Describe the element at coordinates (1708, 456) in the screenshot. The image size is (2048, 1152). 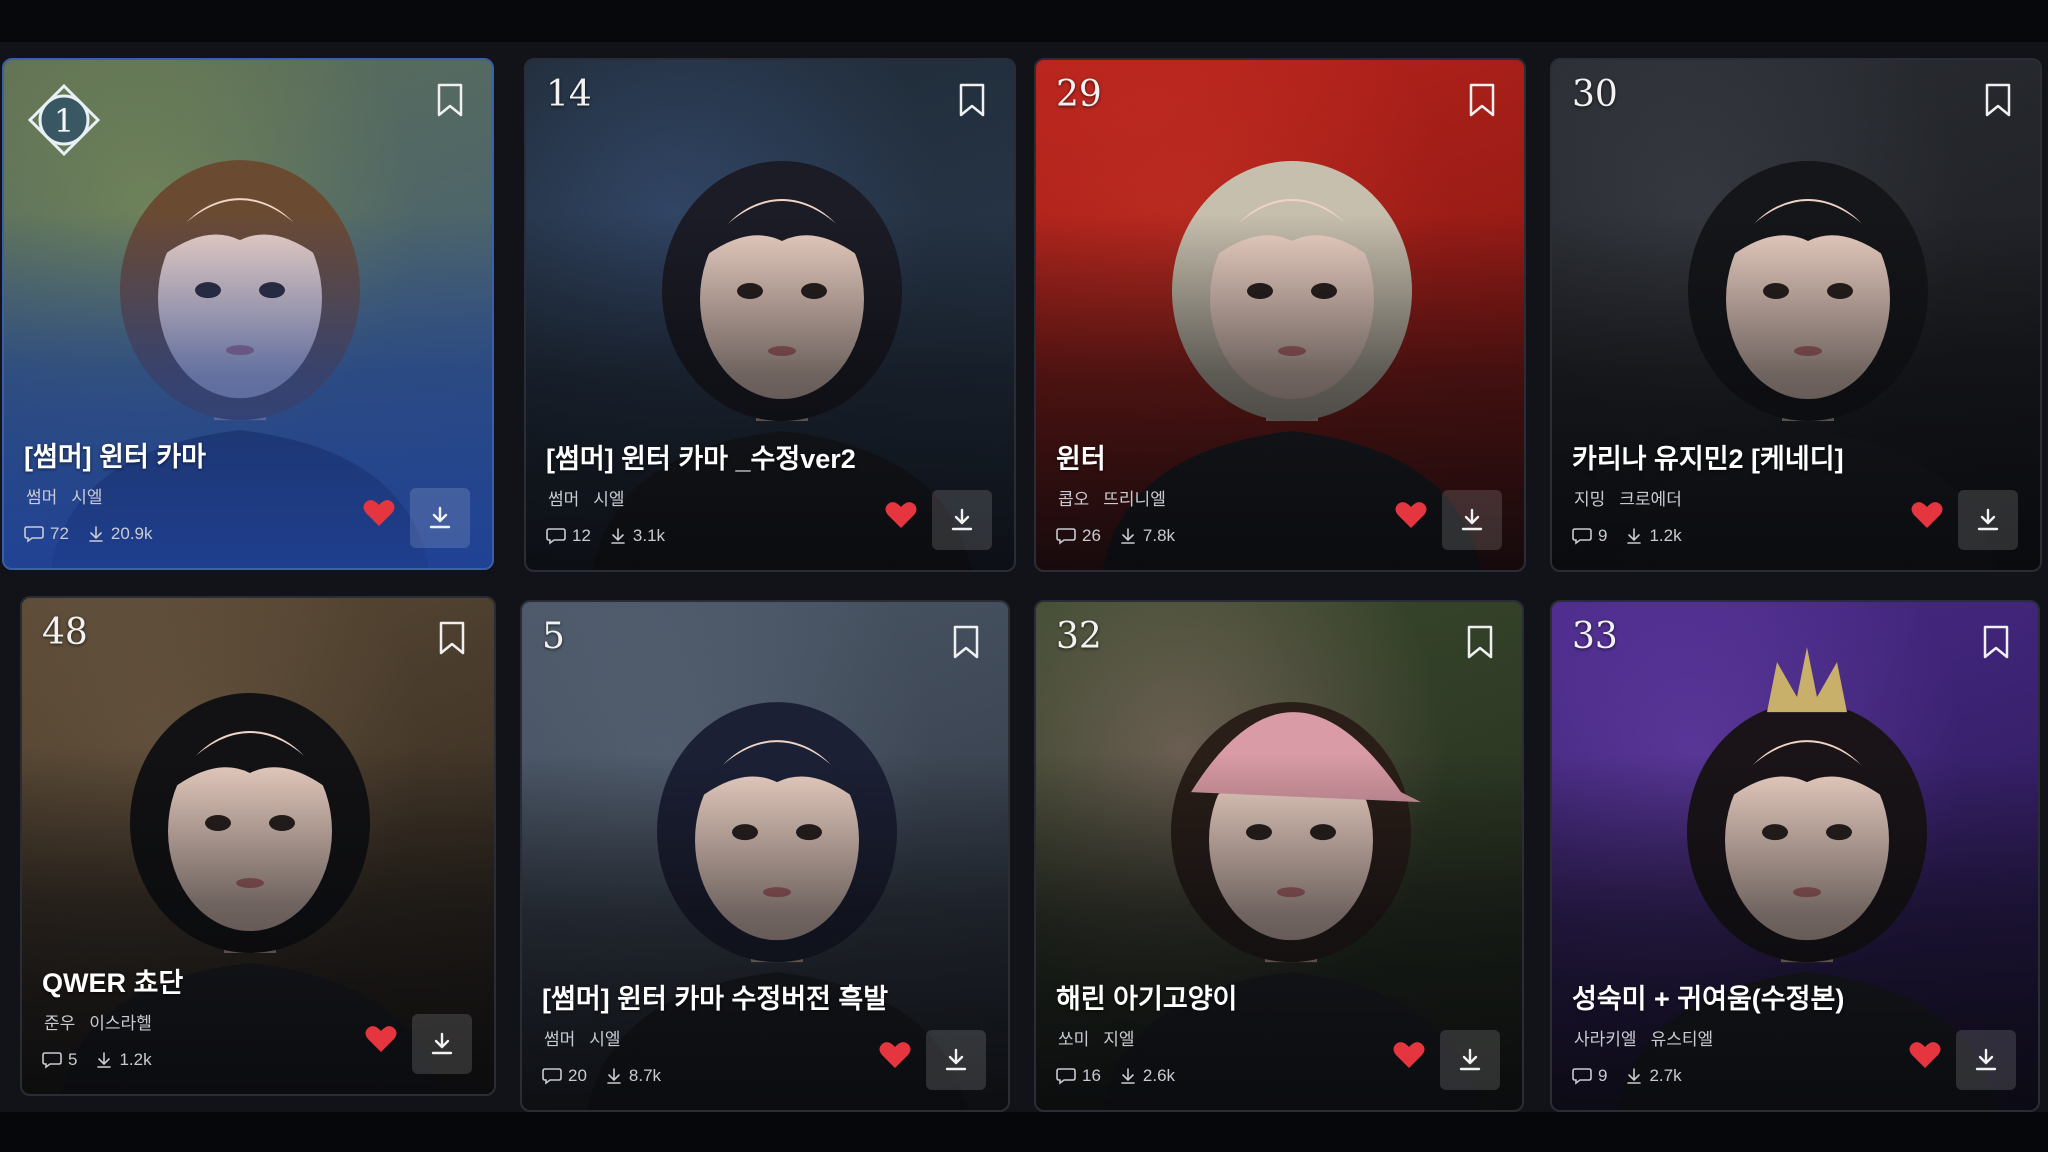
I see `preset-title: 카리나 유지민2 [케네디]` at that location.